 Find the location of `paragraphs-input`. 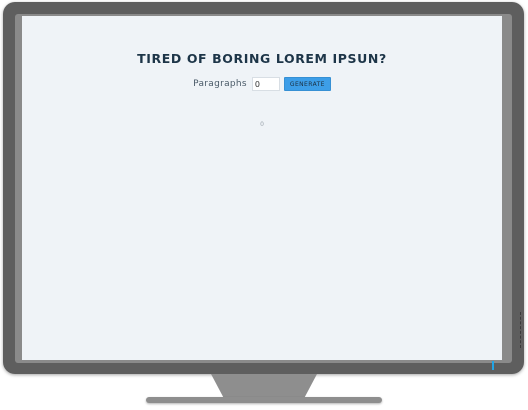

paragraphs-input is located at coordinates (265, 84).